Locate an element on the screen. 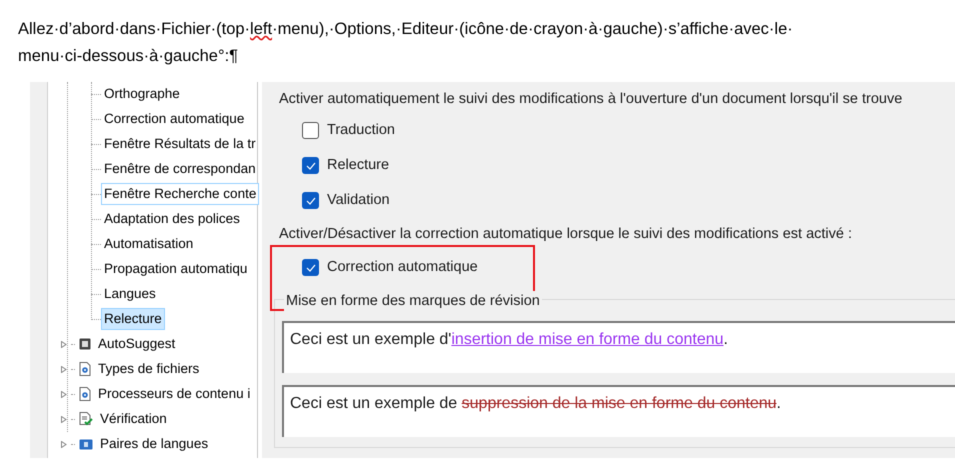  tree-item: Langues is located at coordinates (130, 294).